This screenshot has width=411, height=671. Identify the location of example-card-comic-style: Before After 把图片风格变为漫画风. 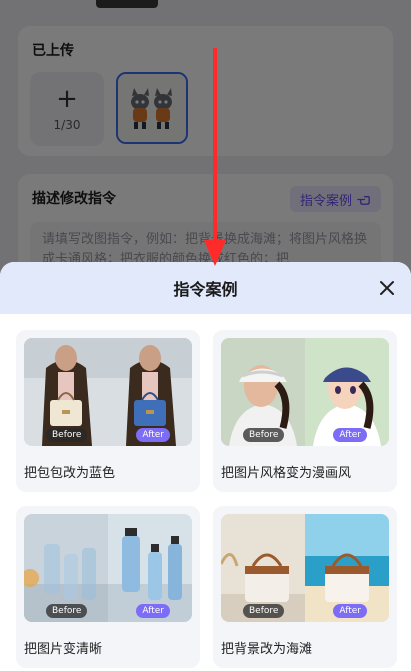
(305, 411).